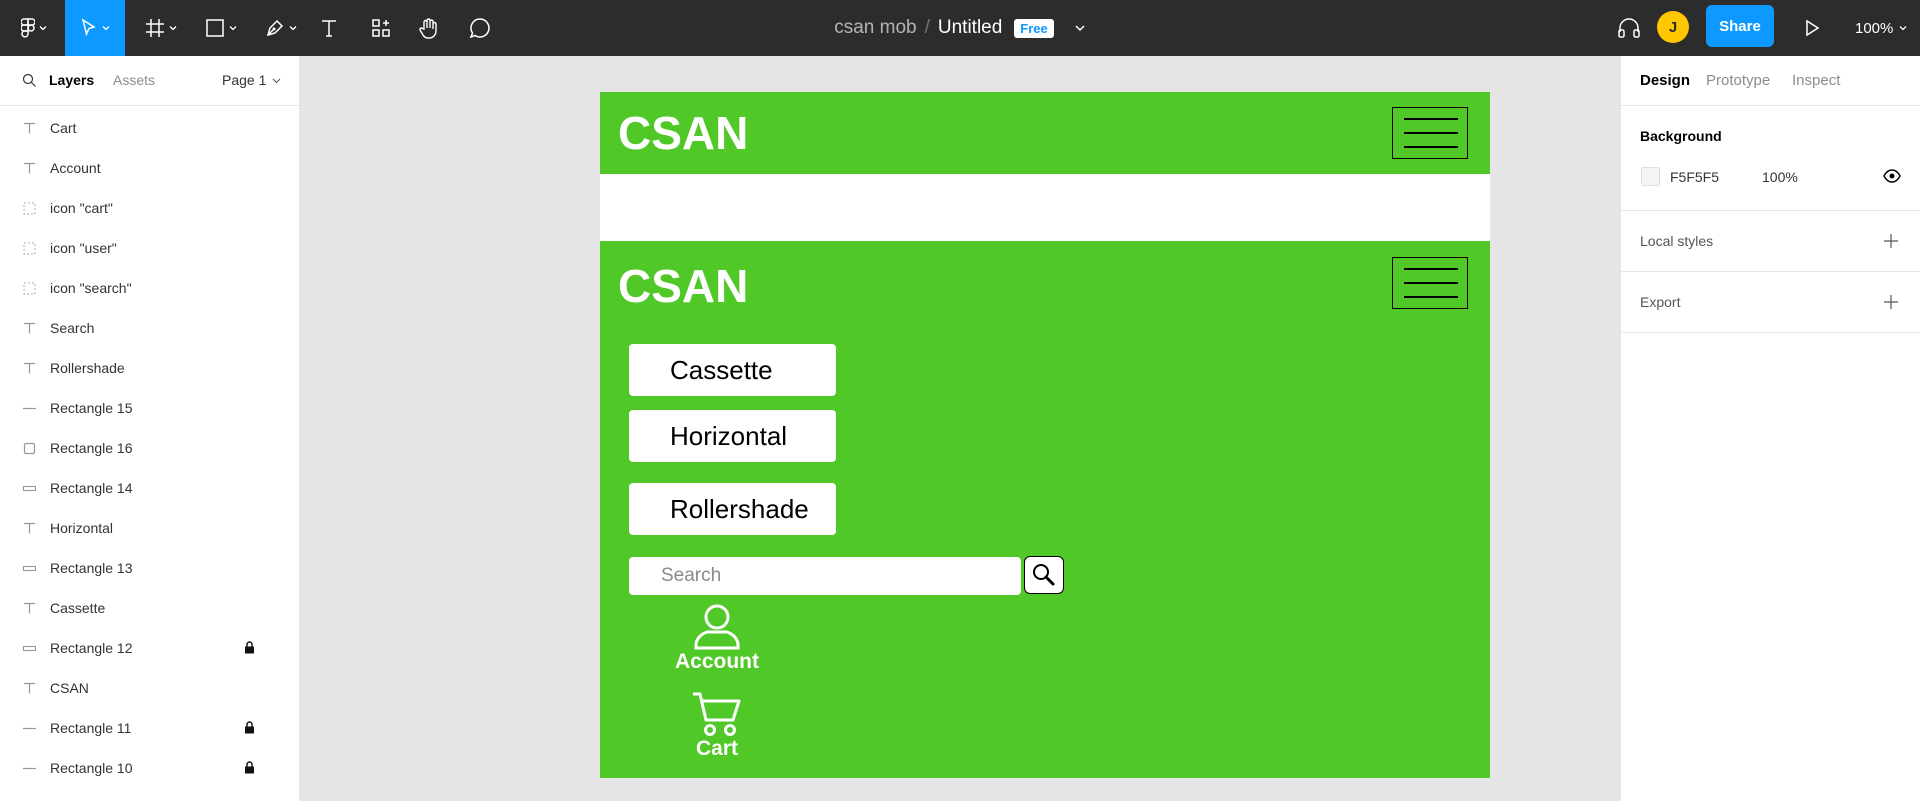  I want to click on comment-tool, so click(480, 28).